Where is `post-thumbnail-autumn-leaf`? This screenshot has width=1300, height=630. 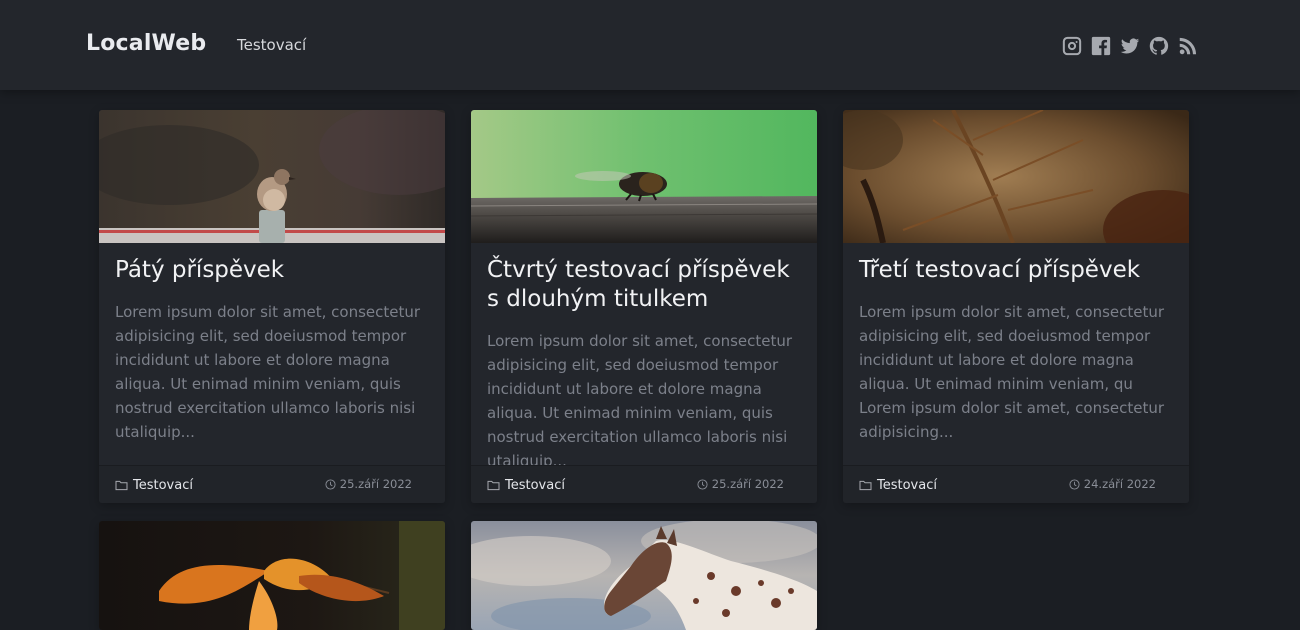
post-thumbnail-autumn-leaf is located at coordinates (272, 575).